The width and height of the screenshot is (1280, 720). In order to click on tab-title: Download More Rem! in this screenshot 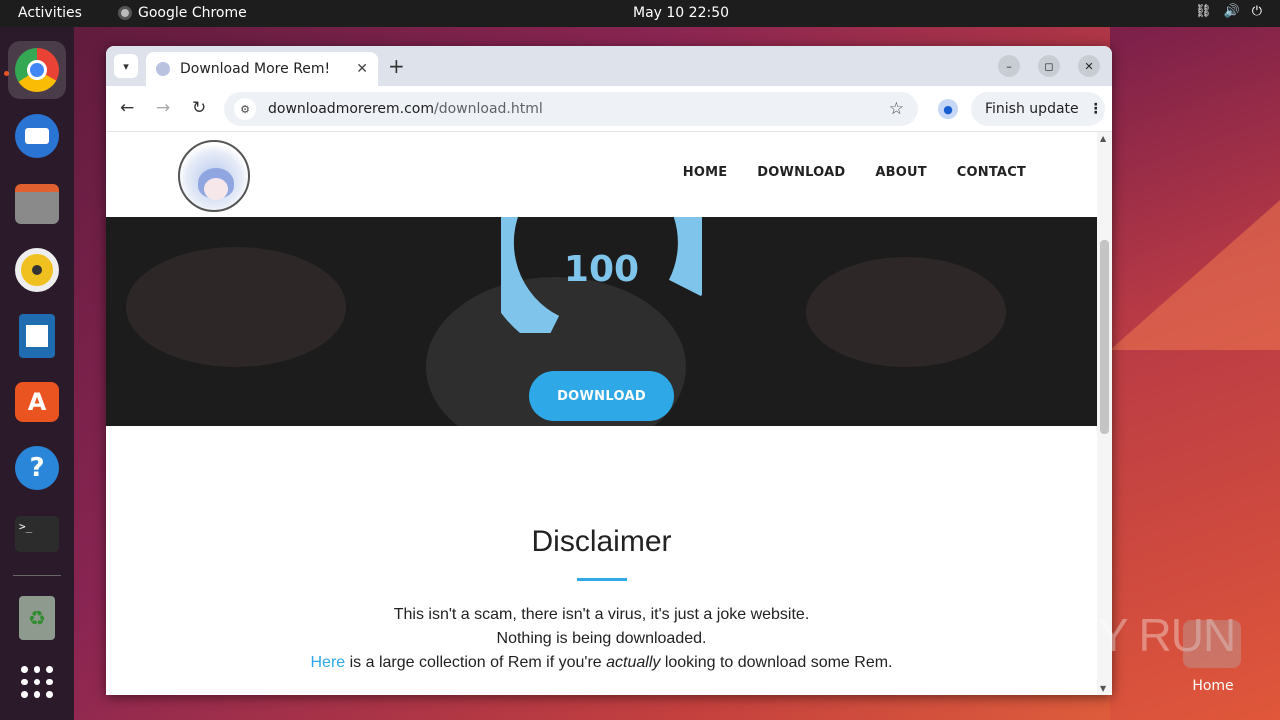, I will do `click(255, 69)`.